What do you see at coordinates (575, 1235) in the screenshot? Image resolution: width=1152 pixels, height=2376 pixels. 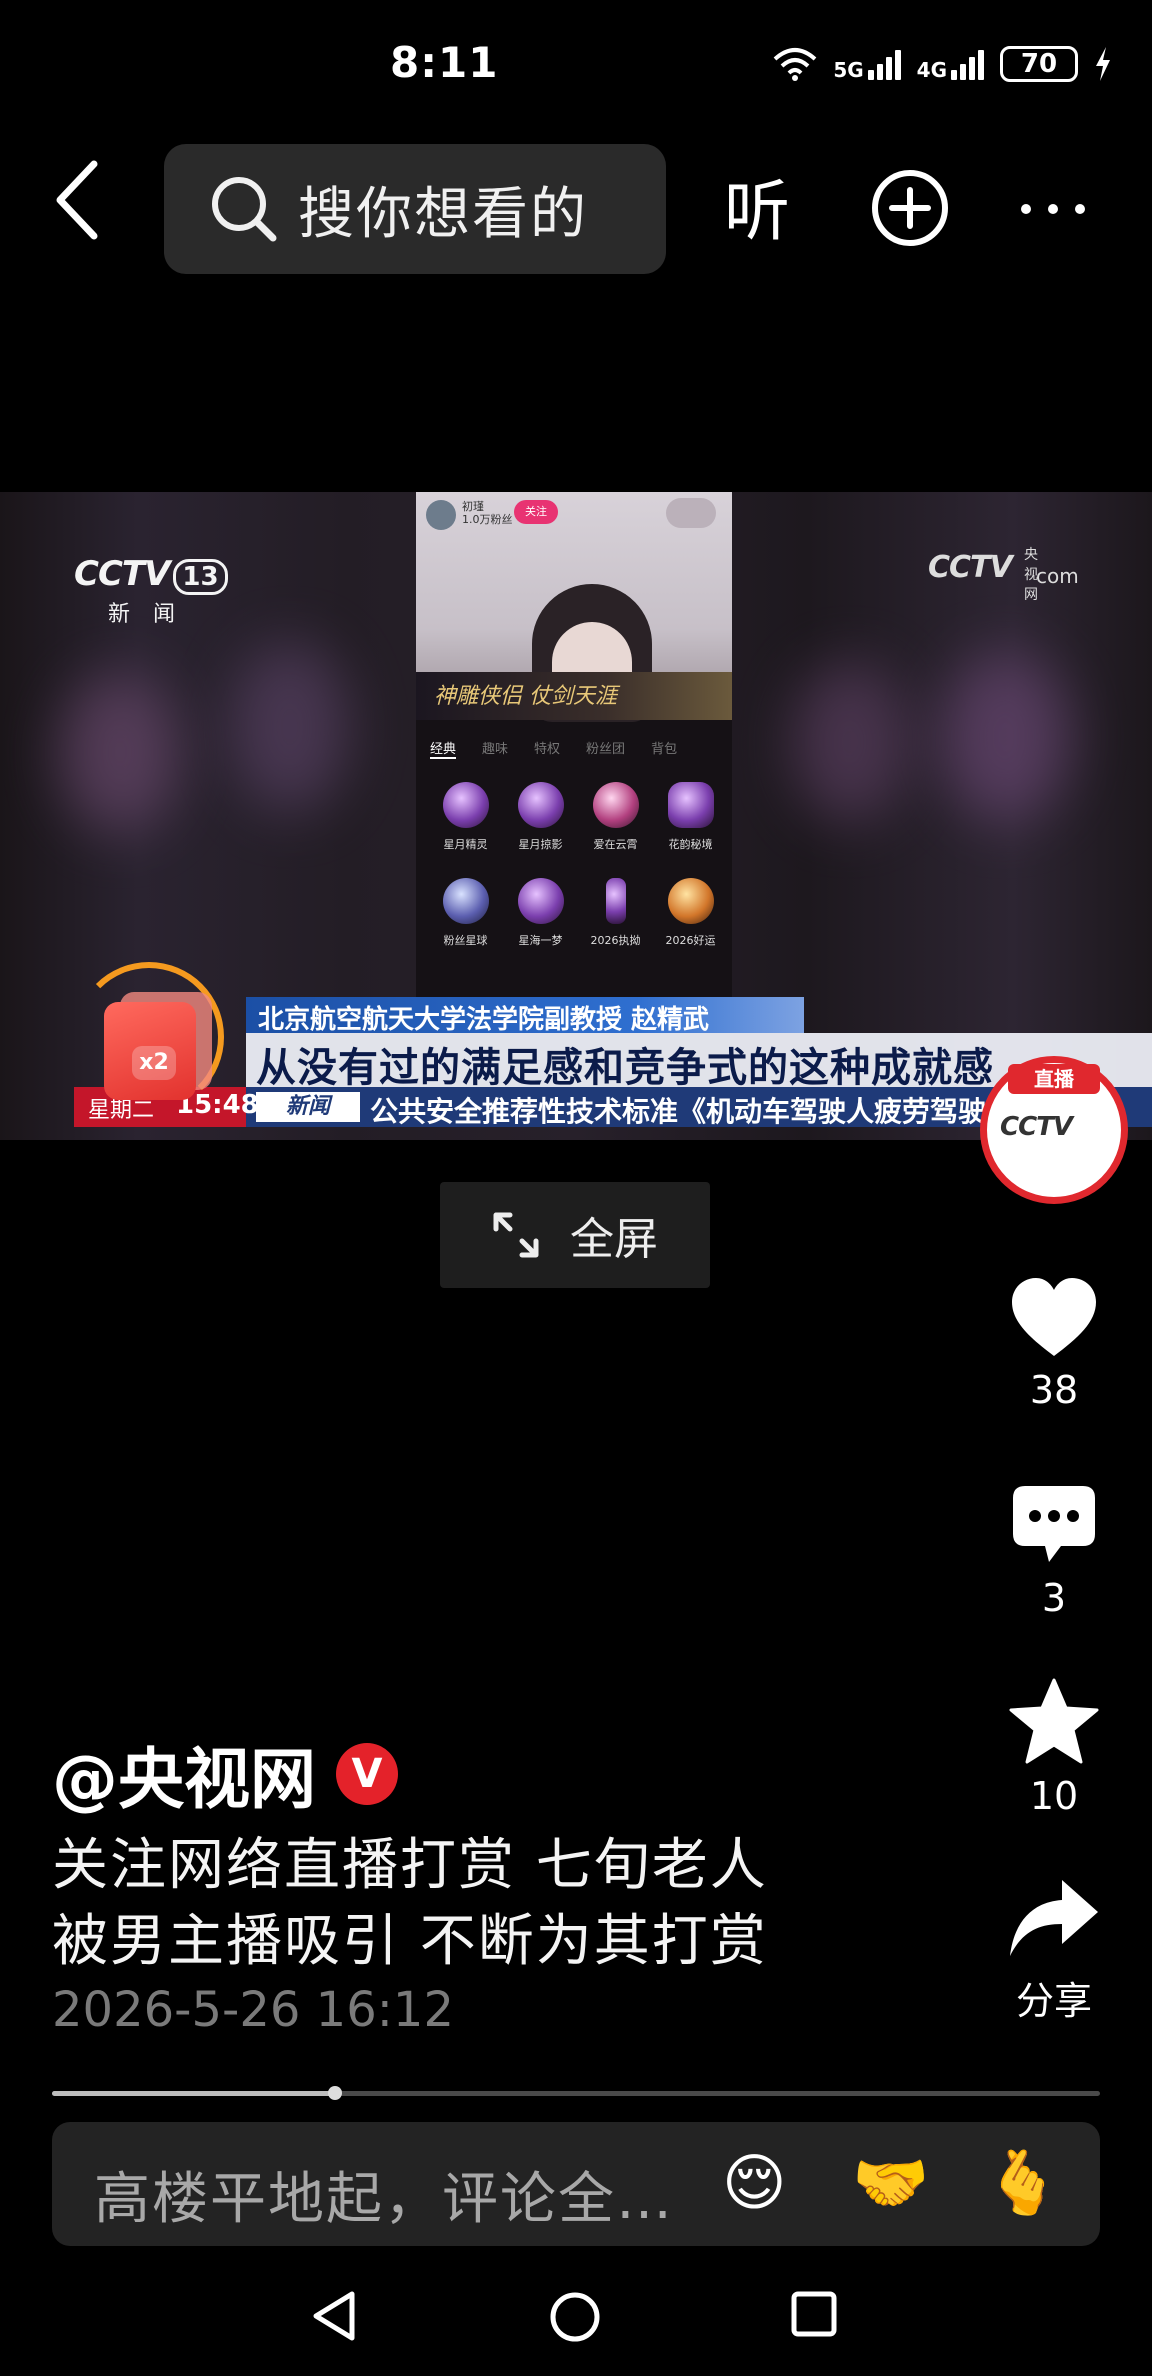 I see `fullscreen-button: 全屏` at bounding box center [575, 1235].